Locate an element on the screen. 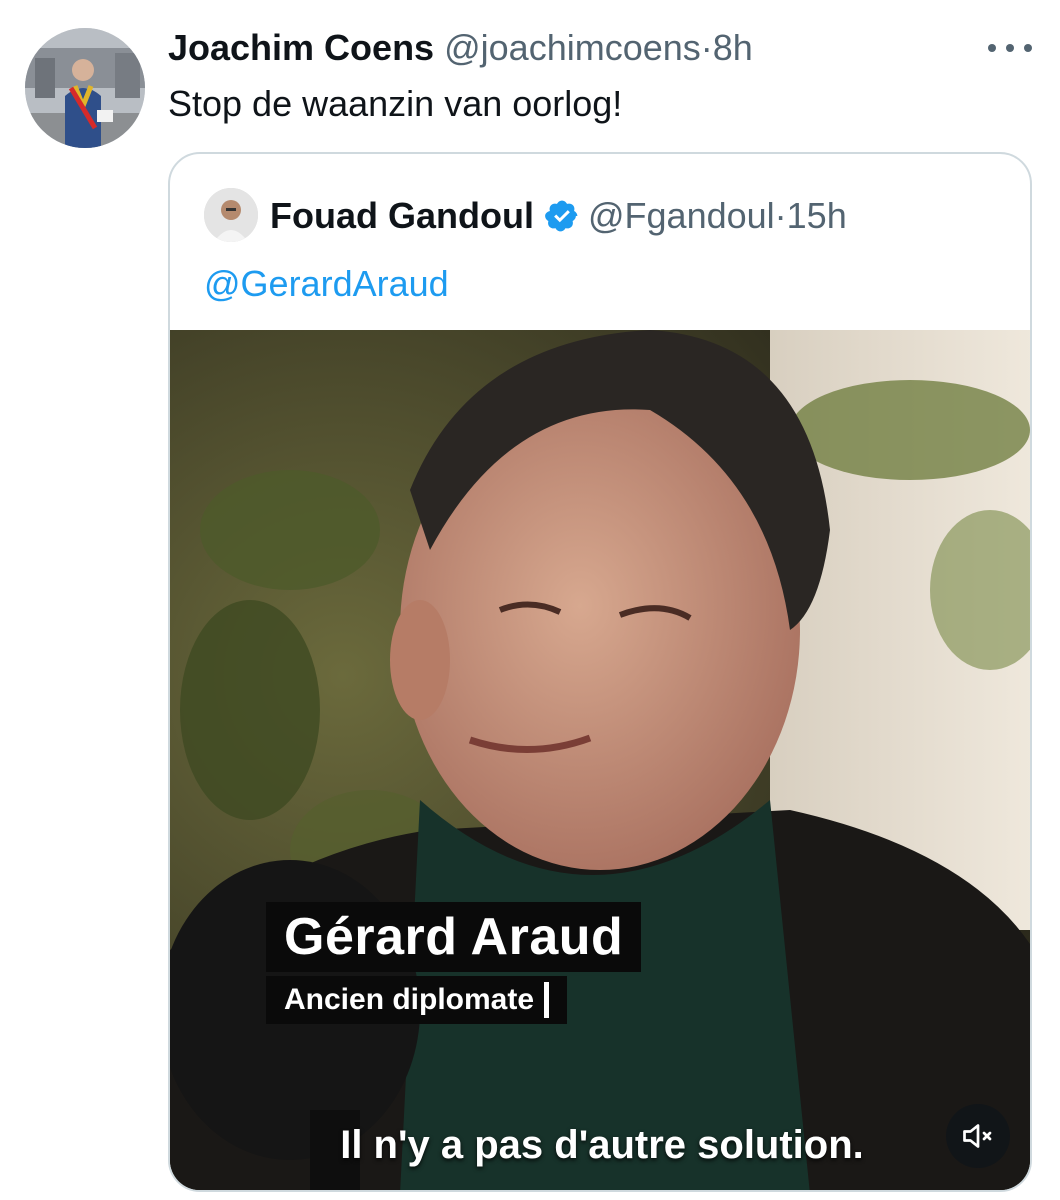 This screenshot has width=1060, height=1200. video-caption-role: Ancien diplomate is located at coordinates (417, 1000).